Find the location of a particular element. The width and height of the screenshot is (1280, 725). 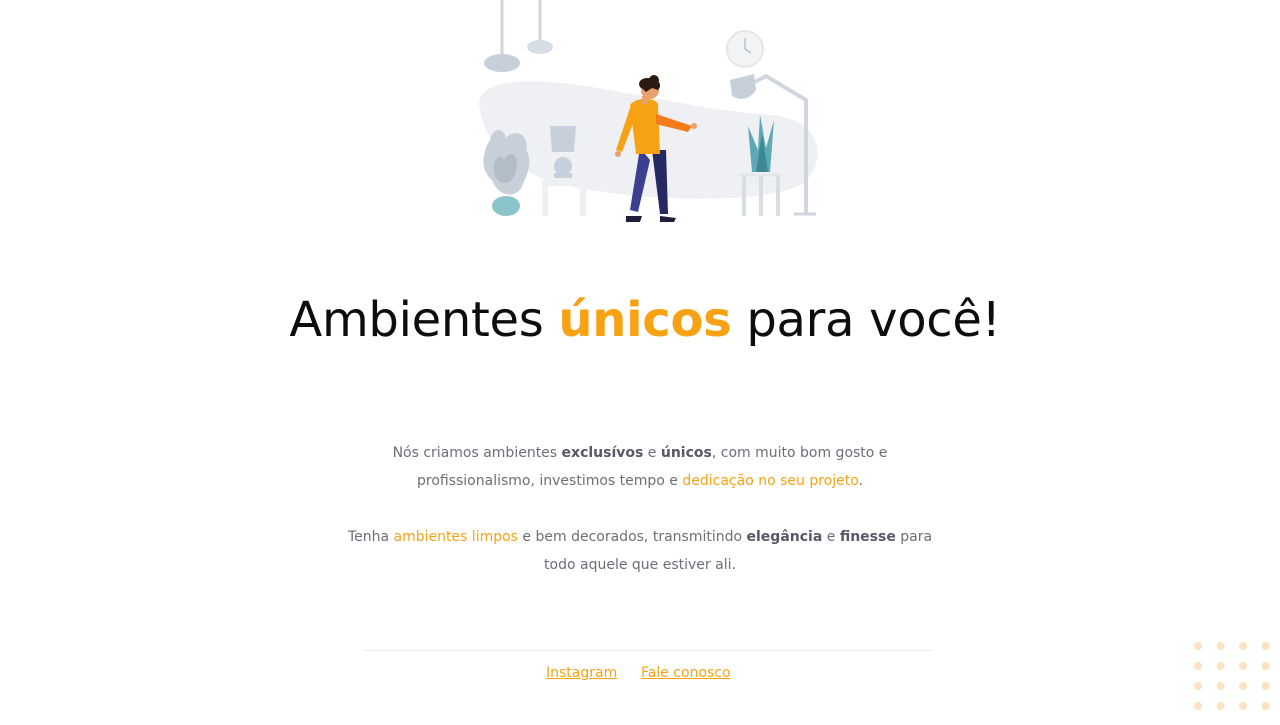

dot-grid-decoration is located at coordinates (1235, 679).